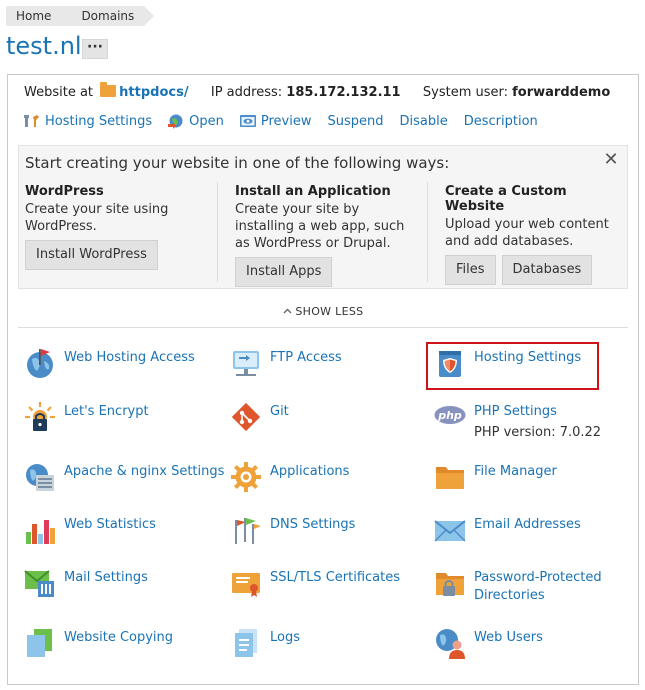 The image size is (645, 690). I want to click on show-less-toggle: SHOW LESS, so click(323, 311).